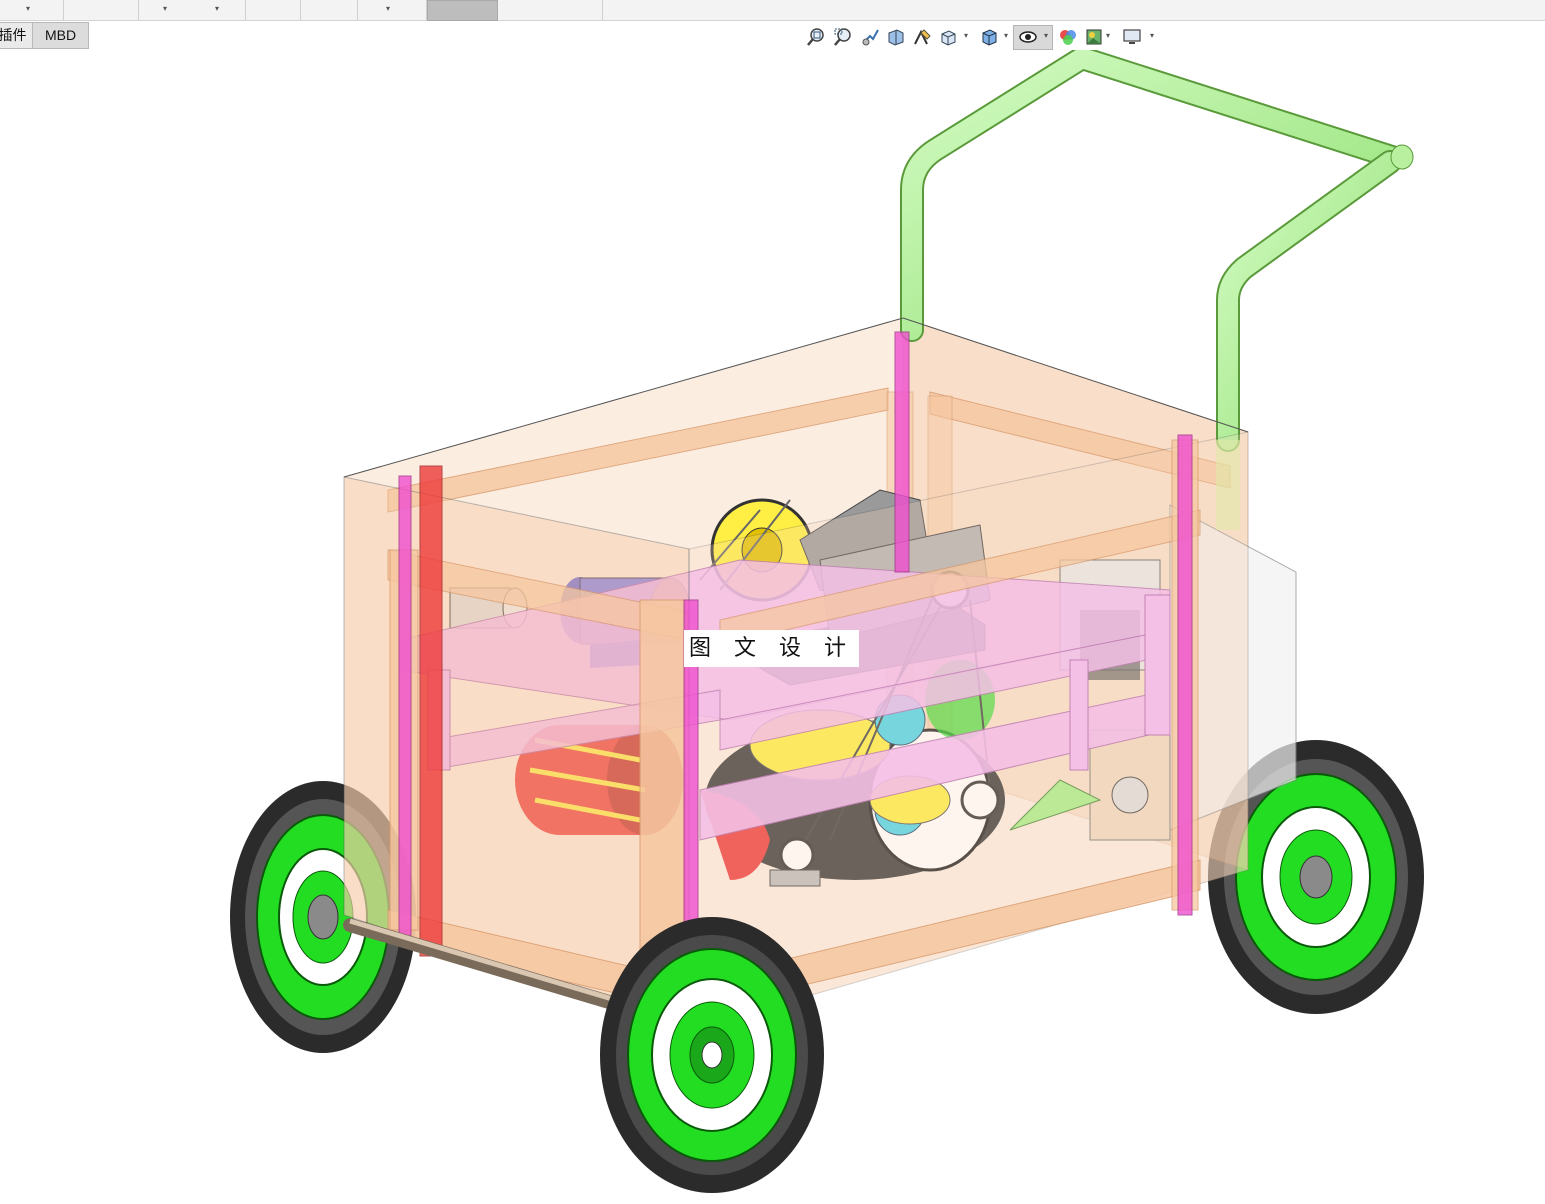 Image resolution: width=1545 pixels, height=1204 pixels. Describe the element at coordinates (462, 10) in the screenshot. I see `command-segment-active` at that location.